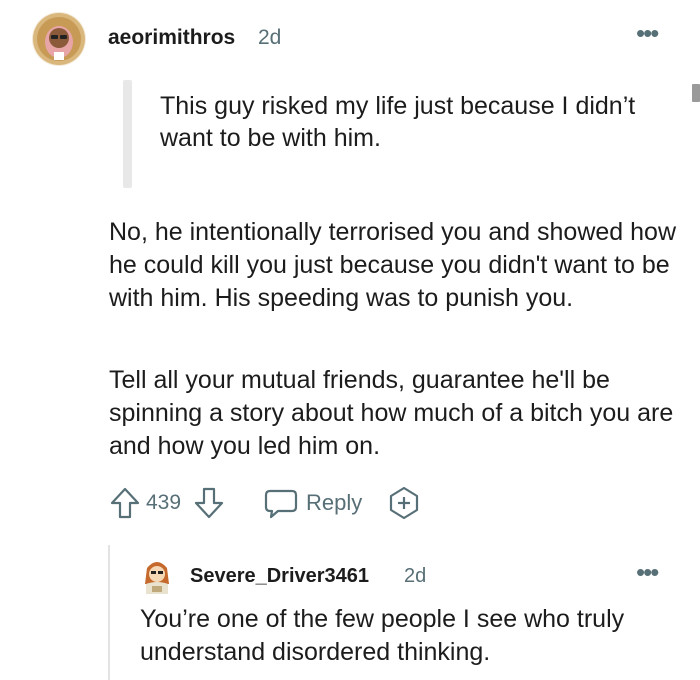 The image size is (700, 680). What do you see at coordinates (270, 37) in the screenshot?
I see `comment-timestamp: 2d` at bounding box center [270, 37].